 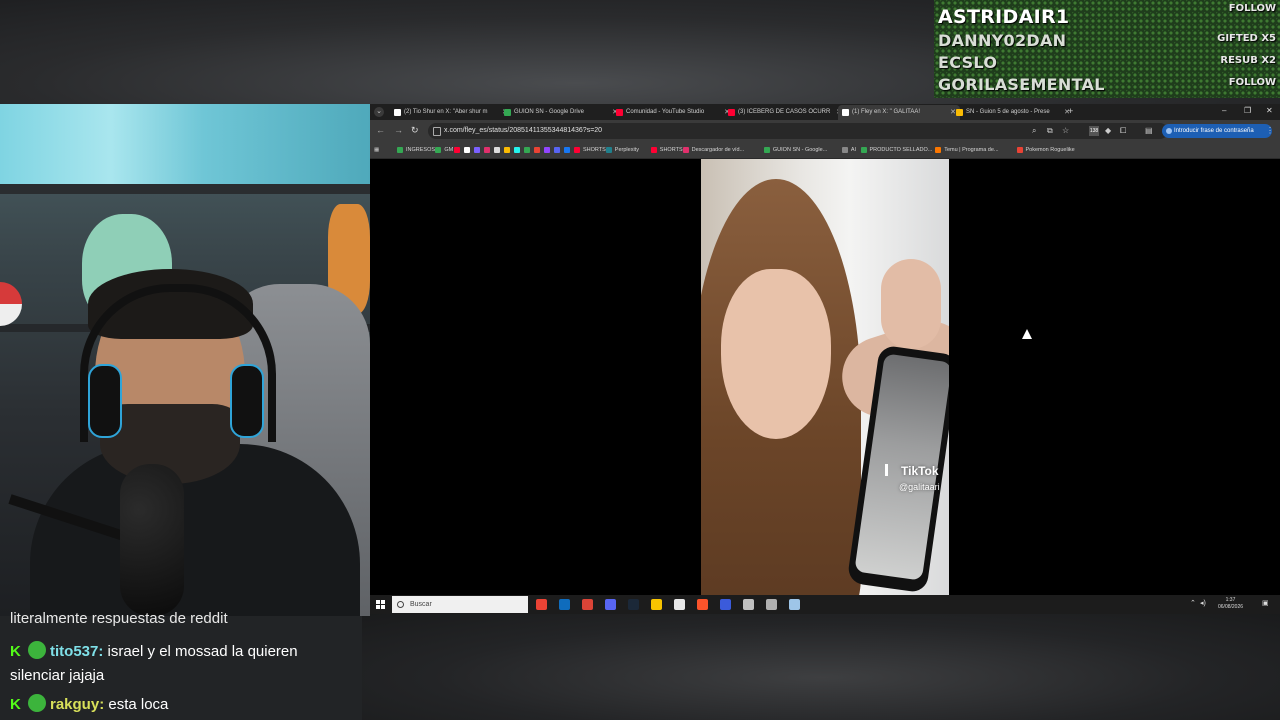 I want to click on bookmark-item: Pokemon Roguelike, so click(x=1045, y=150).